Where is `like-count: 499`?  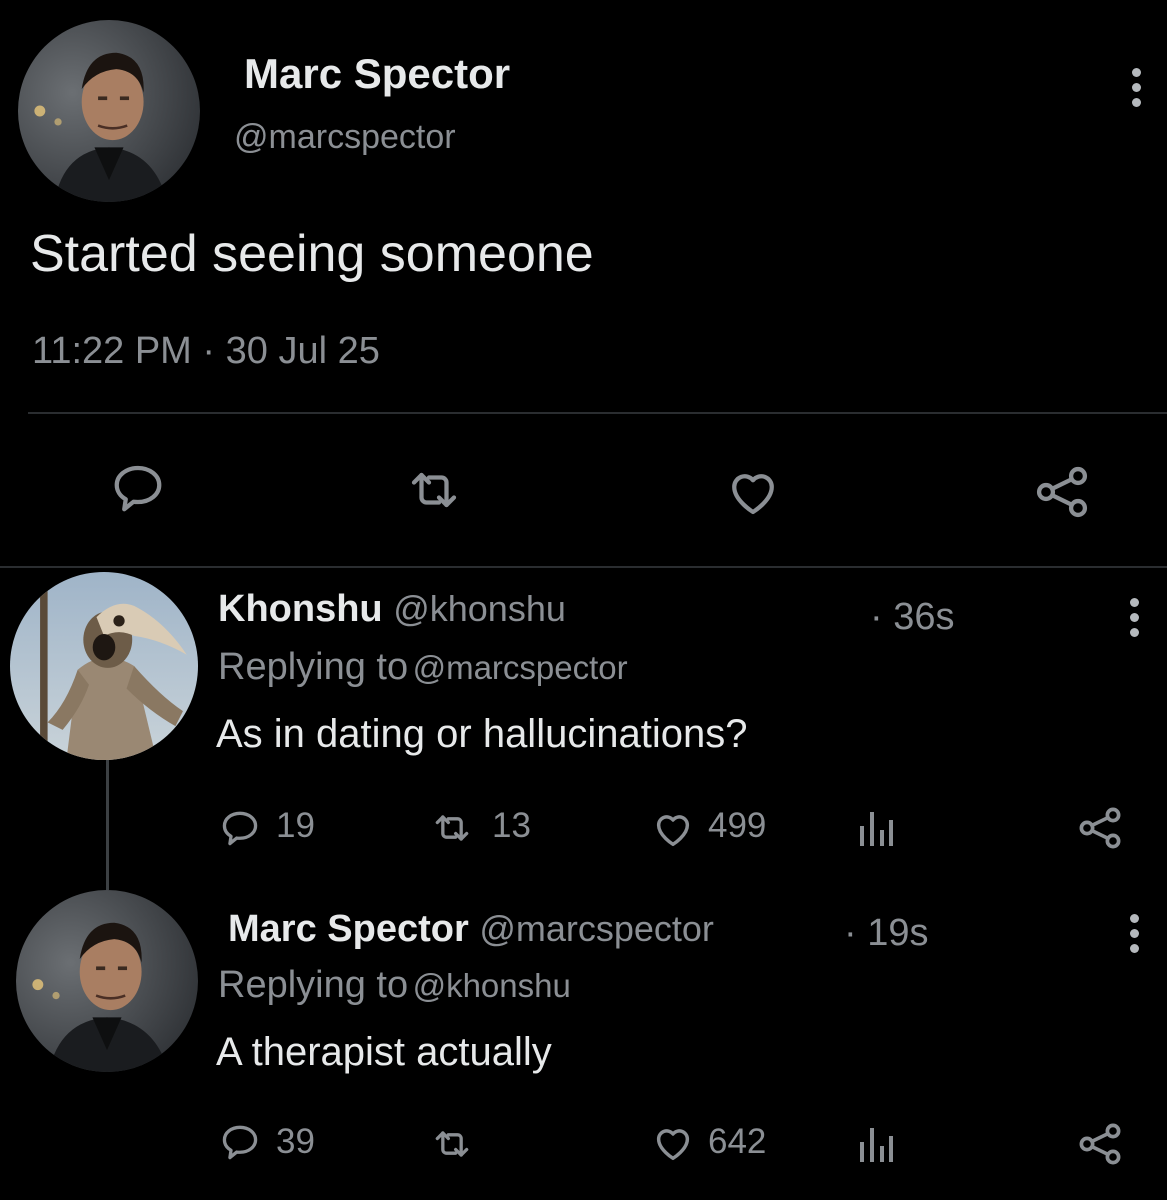
like-count: 499 is located at coordinates (737, 825).